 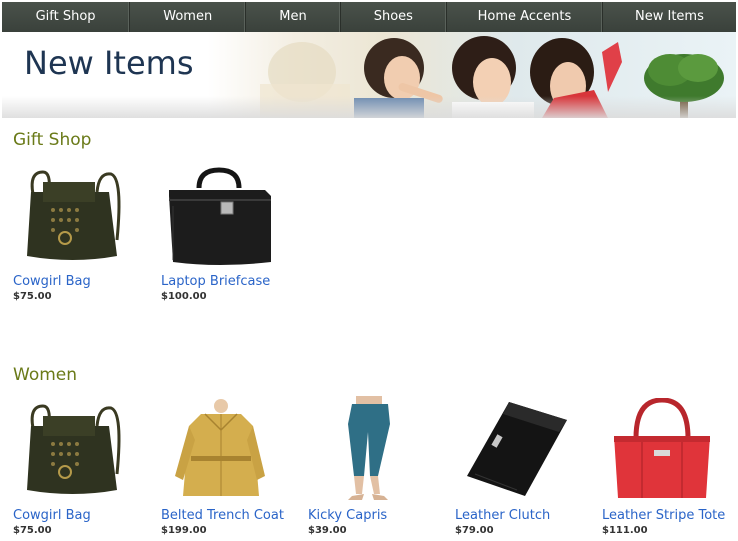 I want to click on product-card: Laptop Briefcase $100.00, so click(x=231, y=234).